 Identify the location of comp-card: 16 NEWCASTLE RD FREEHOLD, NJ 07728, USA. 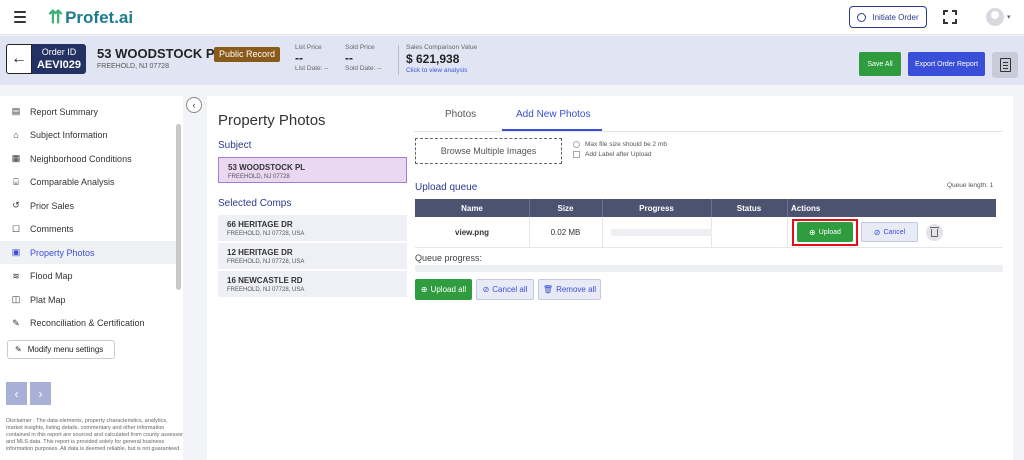
(312, 284).